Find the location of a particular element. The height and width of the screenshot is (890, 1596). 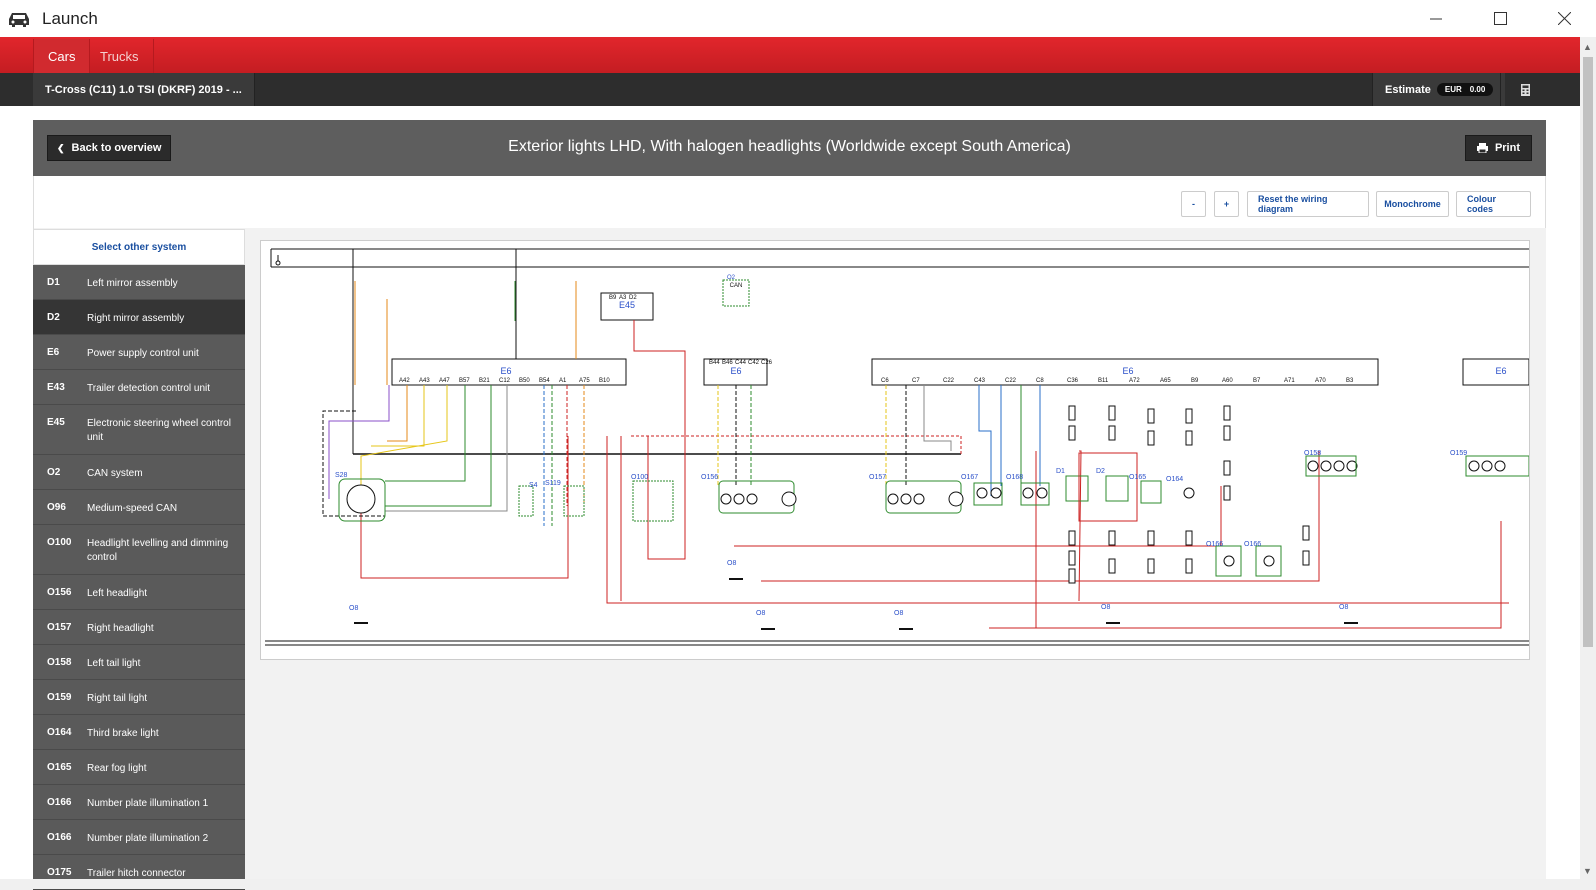

page-scrollbar: ▲ ▼ is located at coordinates (1588, 458).